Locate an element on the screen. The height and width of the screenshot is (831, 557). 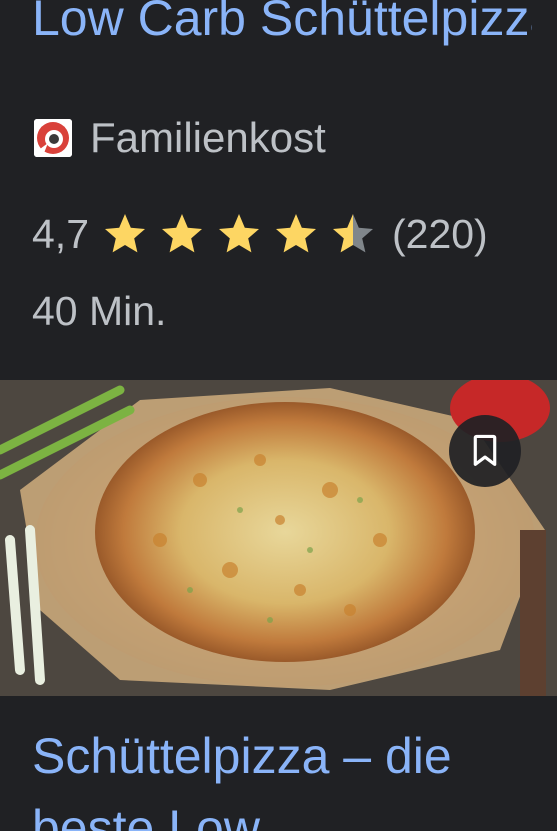
rating-row: 4,7 (220) is located at coordinates (260, 234).